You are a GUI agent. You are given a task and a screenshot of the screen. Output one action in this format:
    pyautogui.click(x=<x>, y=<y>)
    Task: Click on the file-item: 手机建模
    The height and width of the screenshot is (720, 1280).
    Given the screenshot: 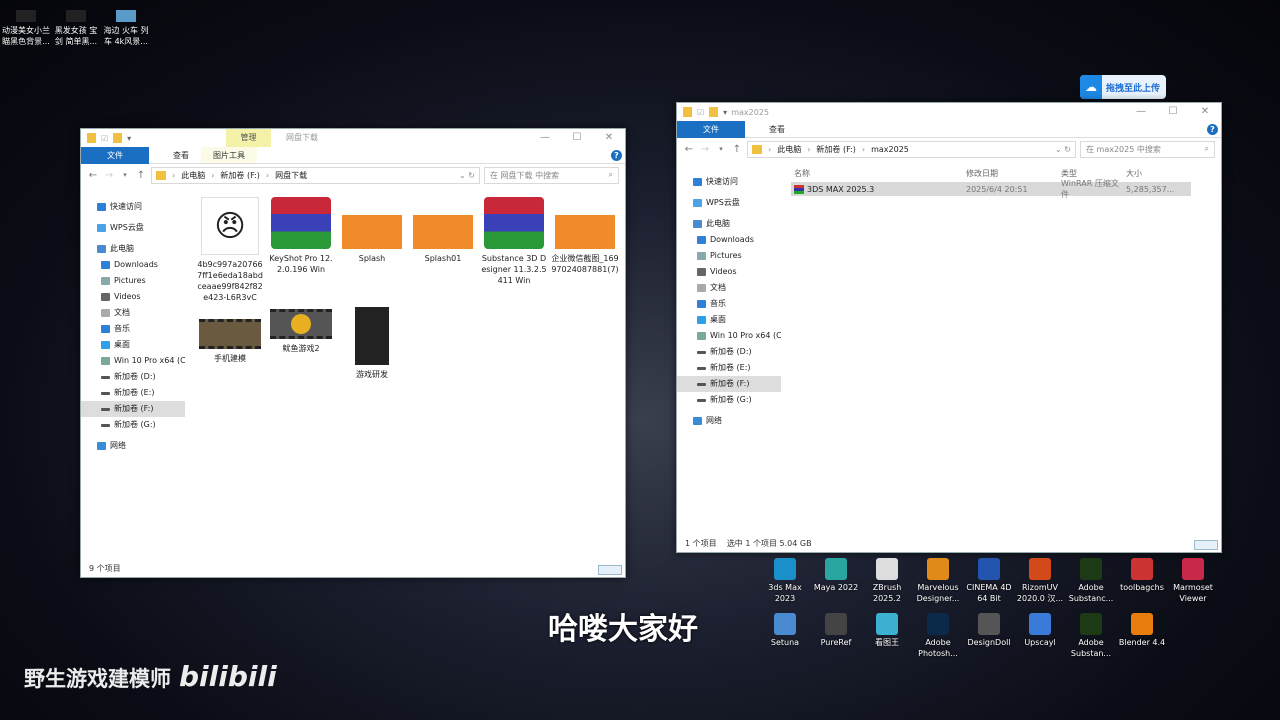 What is the action you would take?
    pyautogui.click(x=230, y=335)
    